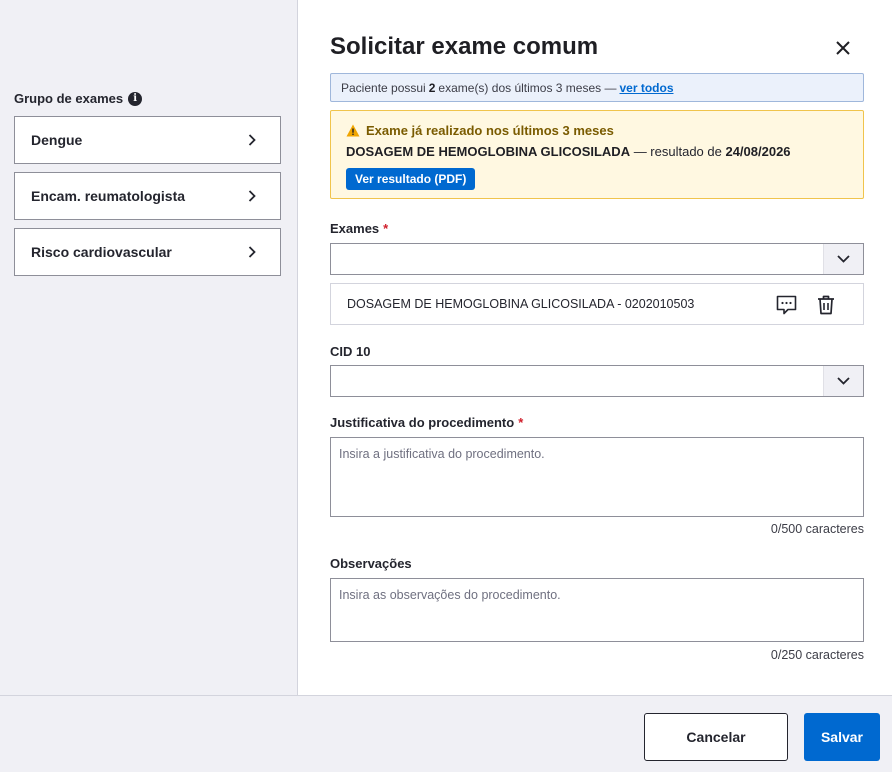 The height and width of the screenshot is (772, 892). I want to click on observations-char-counter: 0/250 caracteres, so click(817, 655).